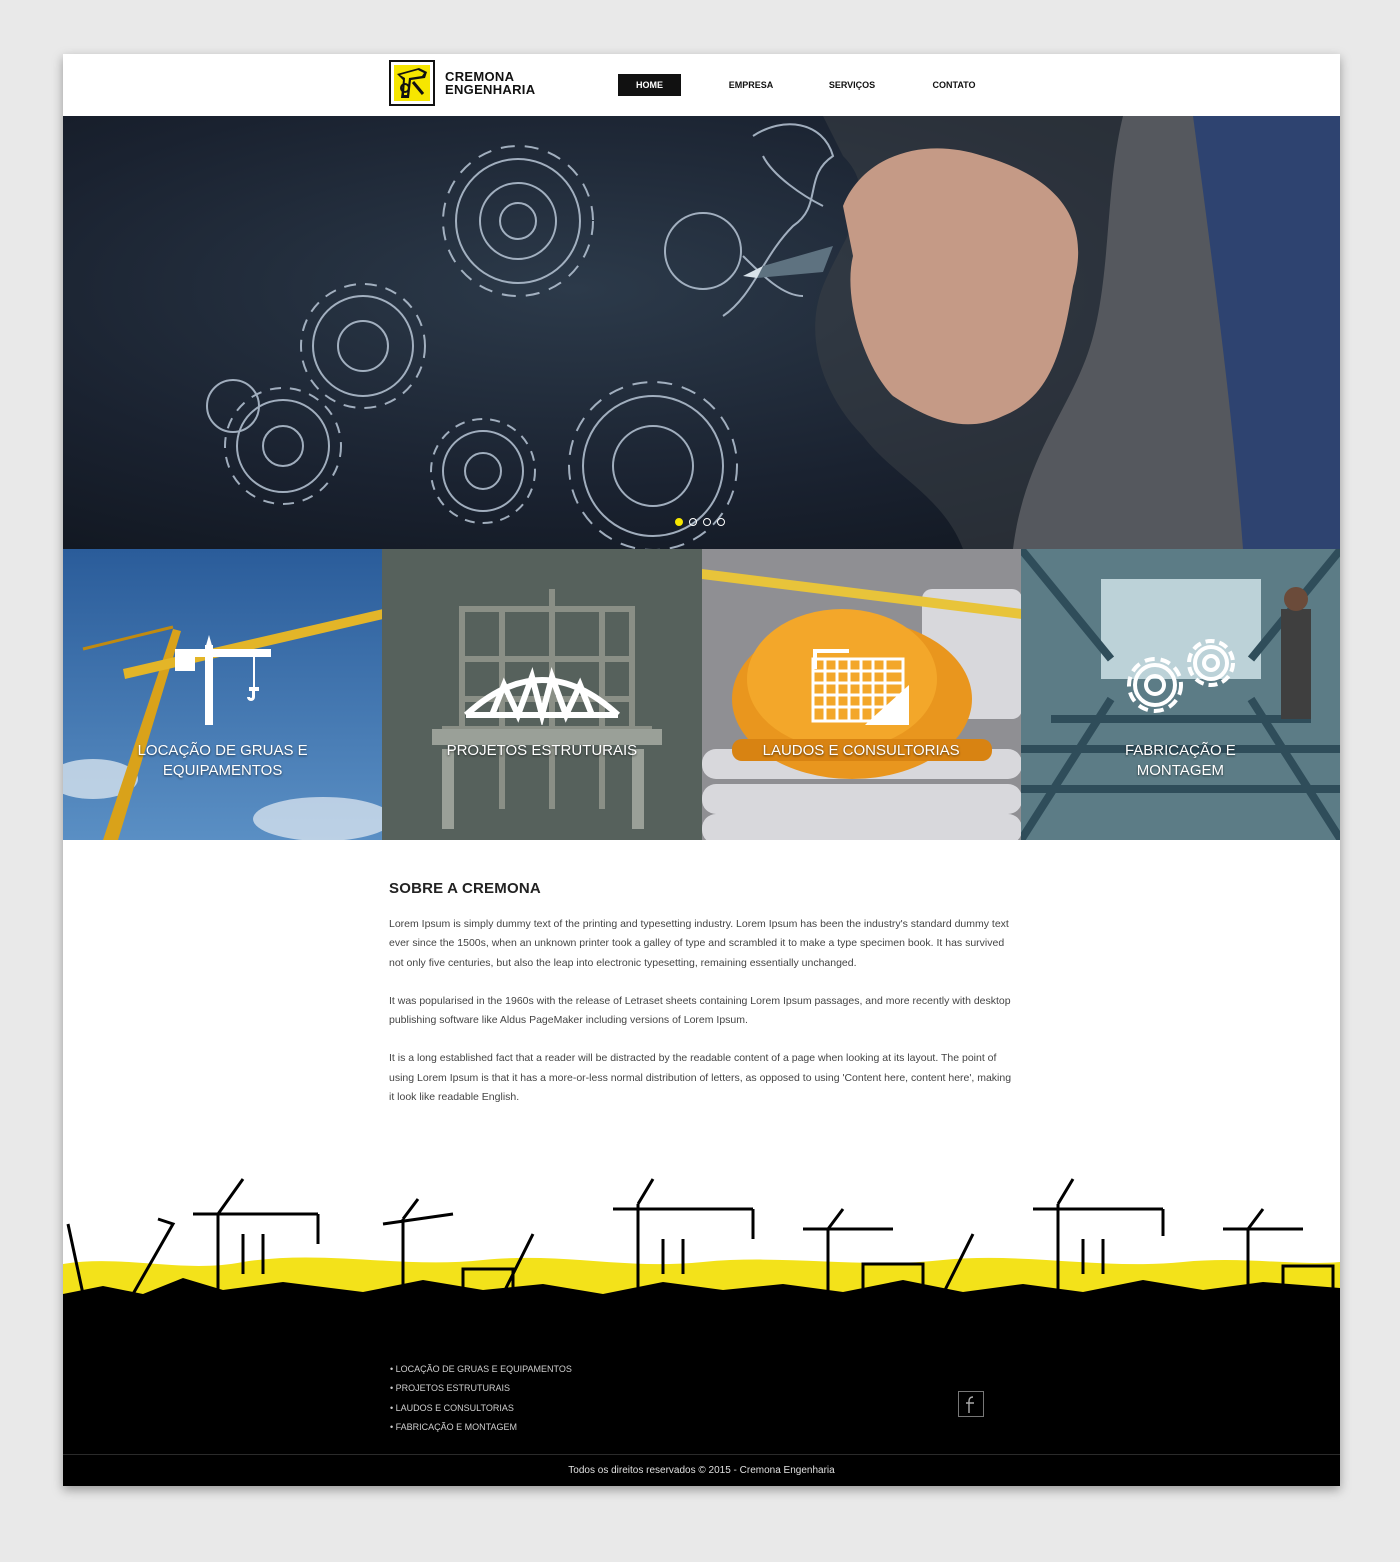  Describe the element at coordinates (1180, 760) in the screenshot. I see `service-label-fabricacao: FABRICAÇÃO E MONTAGEM` at that location.